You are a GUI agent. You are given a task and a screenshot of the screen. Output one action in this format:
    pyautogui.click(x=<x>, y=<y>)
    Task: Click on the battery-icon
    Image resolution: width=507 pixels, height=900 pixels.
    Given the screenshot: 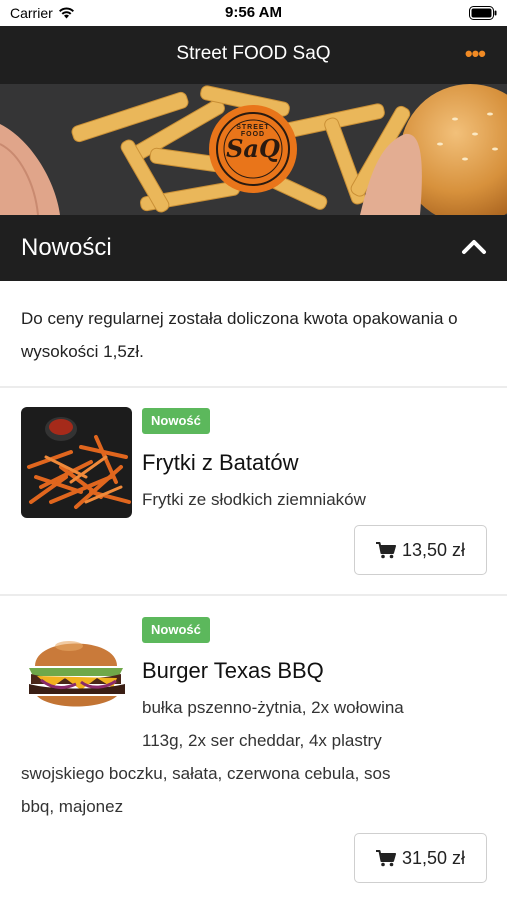 What is the action you would take?
    pyautogui.click(x=483, y=13)
    